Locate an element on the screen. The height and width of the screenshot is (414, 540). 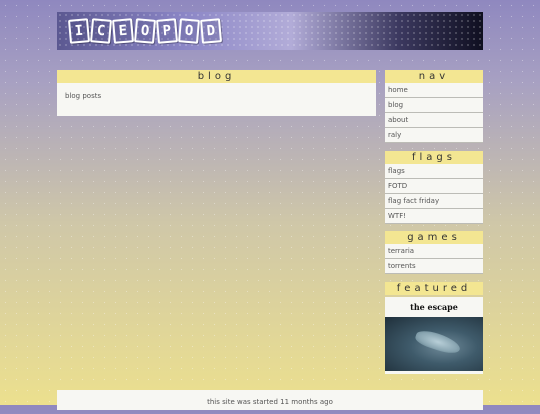
featured-card: the escape is located at coordinates (434, 335).